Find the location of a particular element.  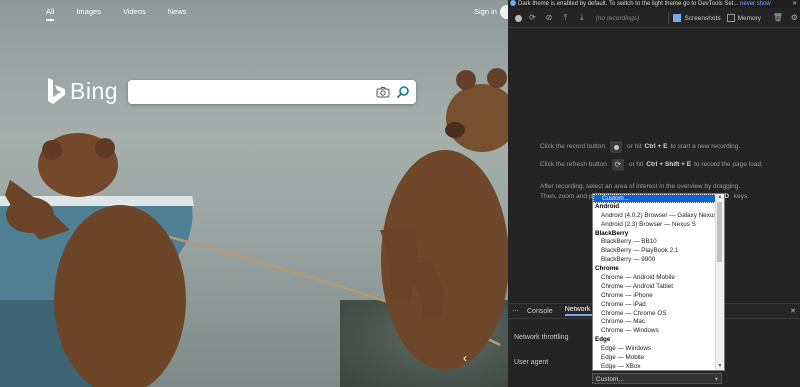

more-tools-icon: ⋯ is located at coordinates (515, 311).